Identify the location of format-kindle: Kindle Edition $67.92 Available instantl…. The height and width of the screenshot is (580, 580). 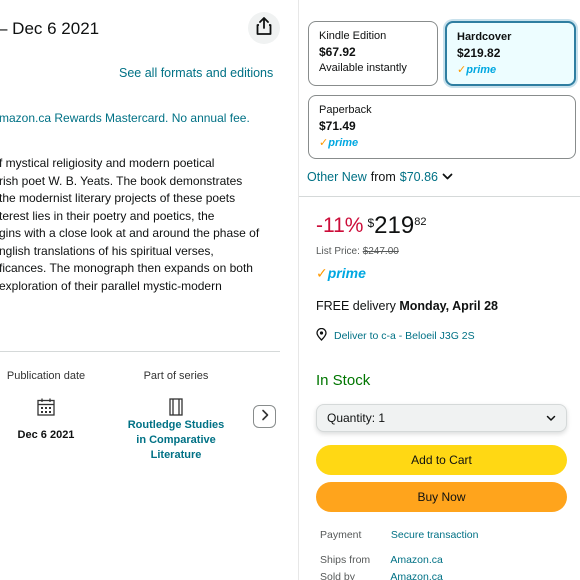
(373, 53).